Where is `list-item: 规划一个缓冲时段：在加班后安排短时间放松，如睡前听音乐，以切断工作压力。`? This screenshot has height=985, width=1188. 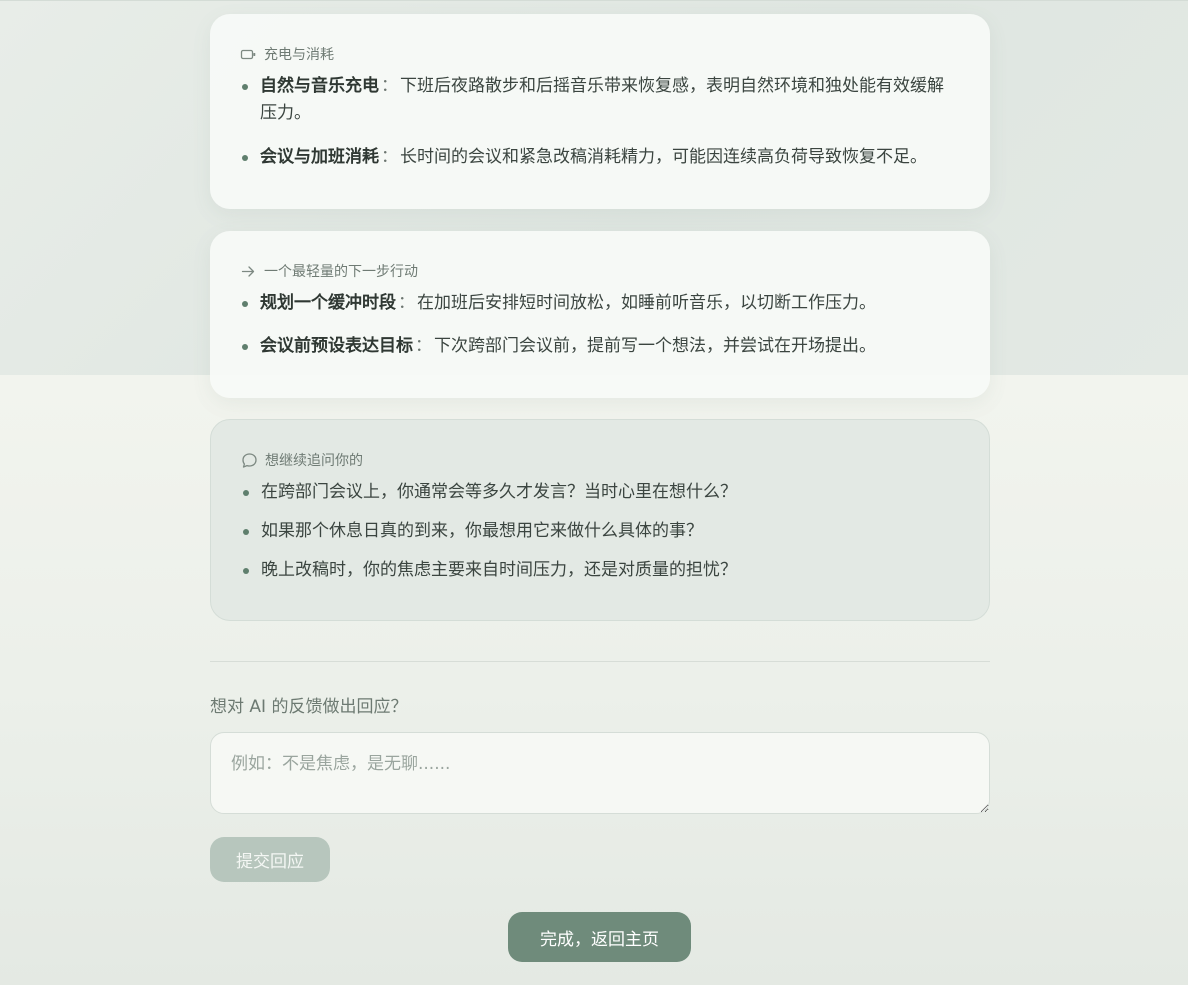
list-item: 规划一个缓冲时段：在加班后安排短时间放松，如睡前听音乐，以切断工作压力。 is located at coordinates (600, 303).